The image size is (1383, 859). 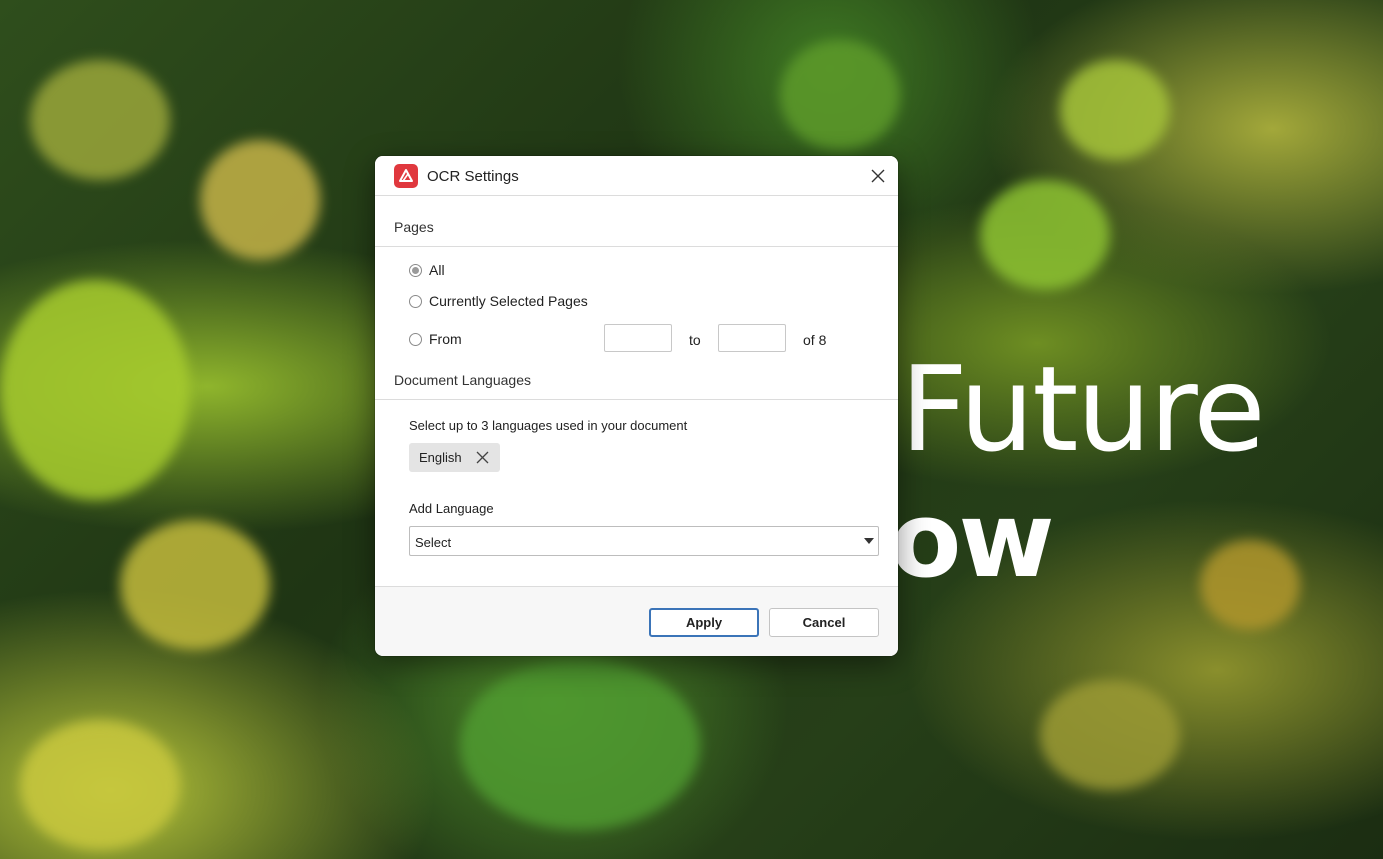 What do you see at coordinates (433, 542) in the screenshot?
I see `select-value: Select` at bounding box center [433, 542].